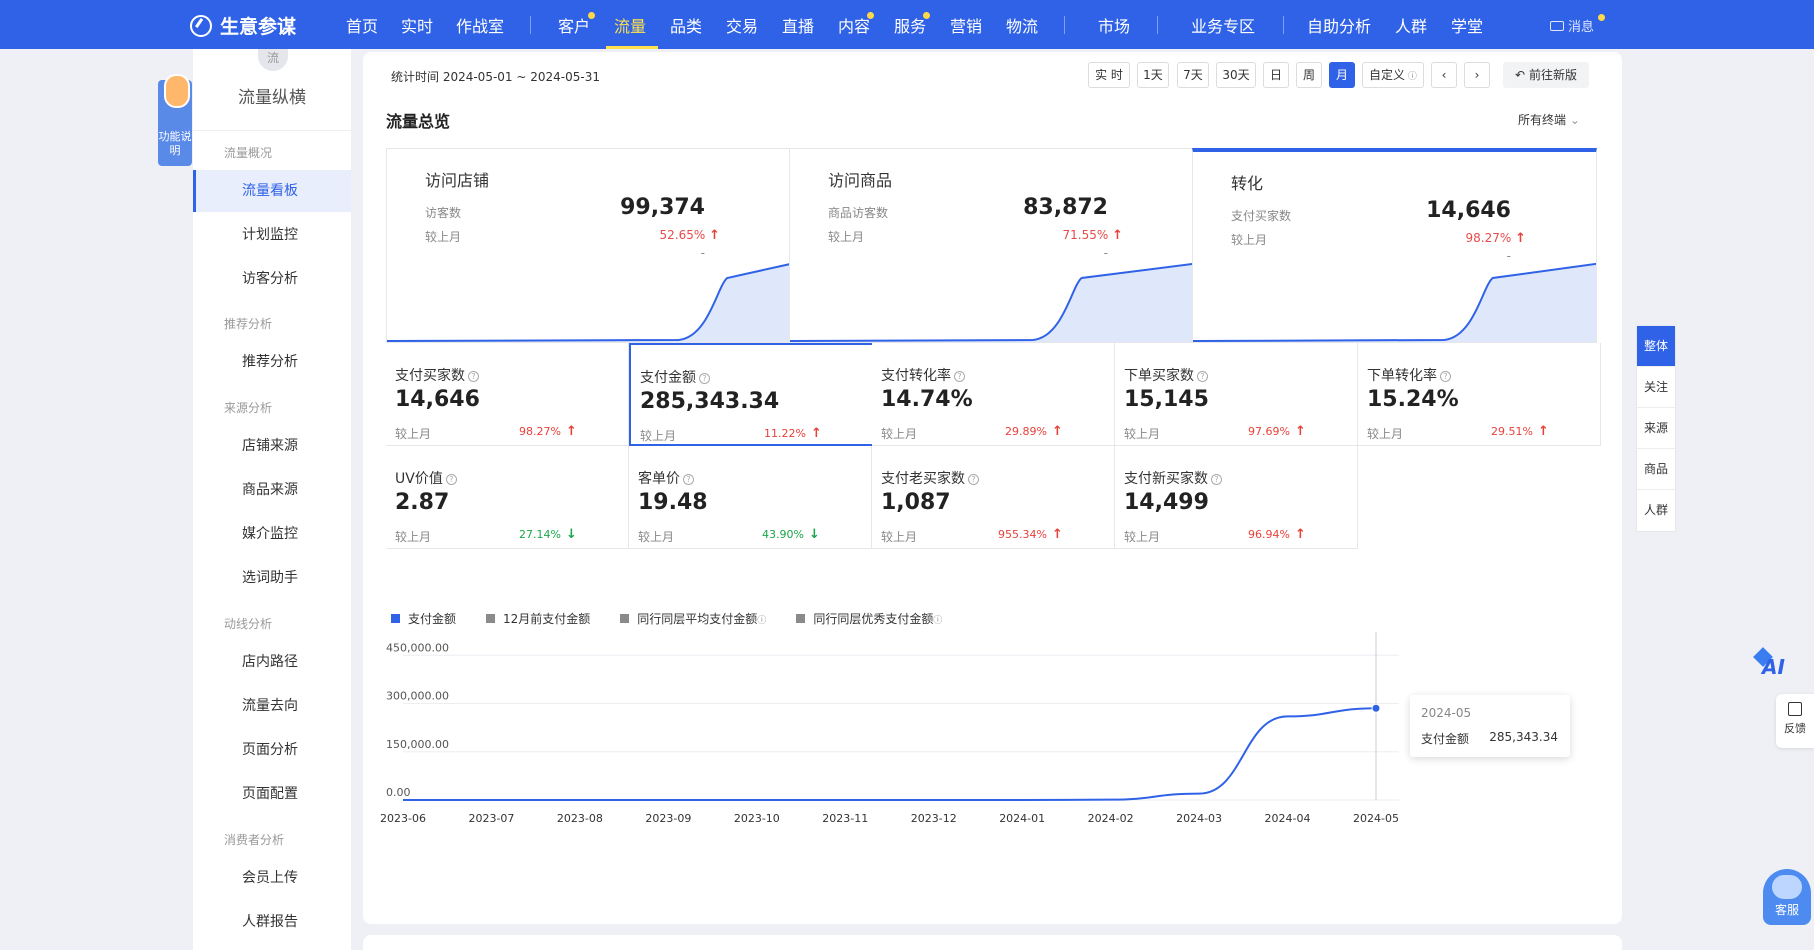 Image resolution: width=1814 pixels, height=950 pixels. What do you see at coordinates (1153, 75) in the screenshot?
I see `range-1d-button: 1天` at bounding box center [1153, 75].